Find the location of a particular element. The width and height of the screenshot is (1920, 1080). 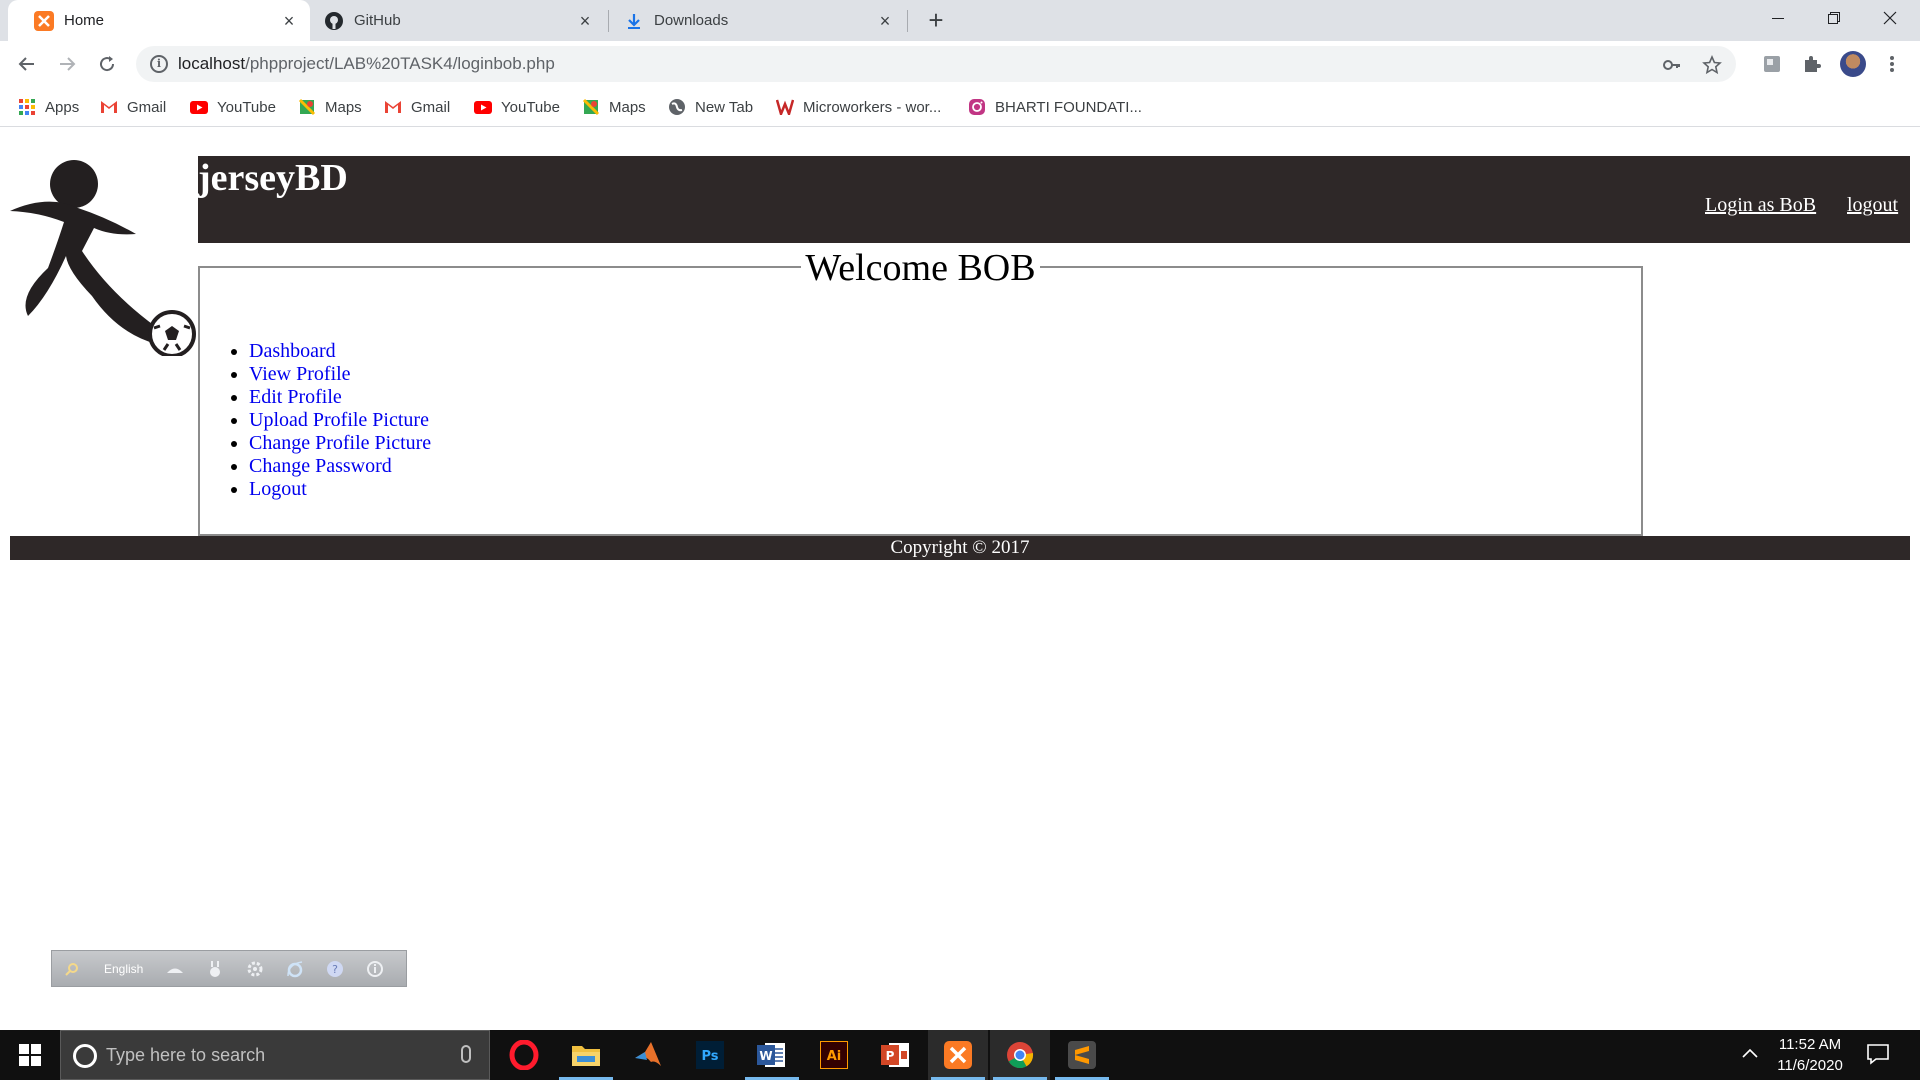

taskbar-sublime-text is located at coordinates (1082, 1055).